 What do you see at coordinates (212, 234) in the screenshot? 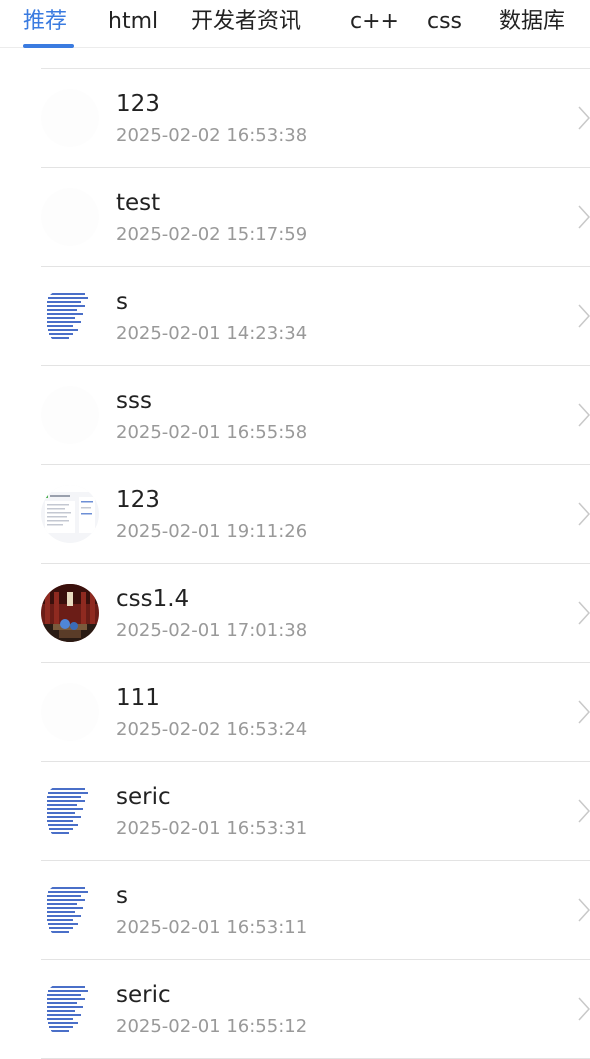
I see `item-timestamp: 2025-02-02 15:17:59` at bounding box center [212, 234].